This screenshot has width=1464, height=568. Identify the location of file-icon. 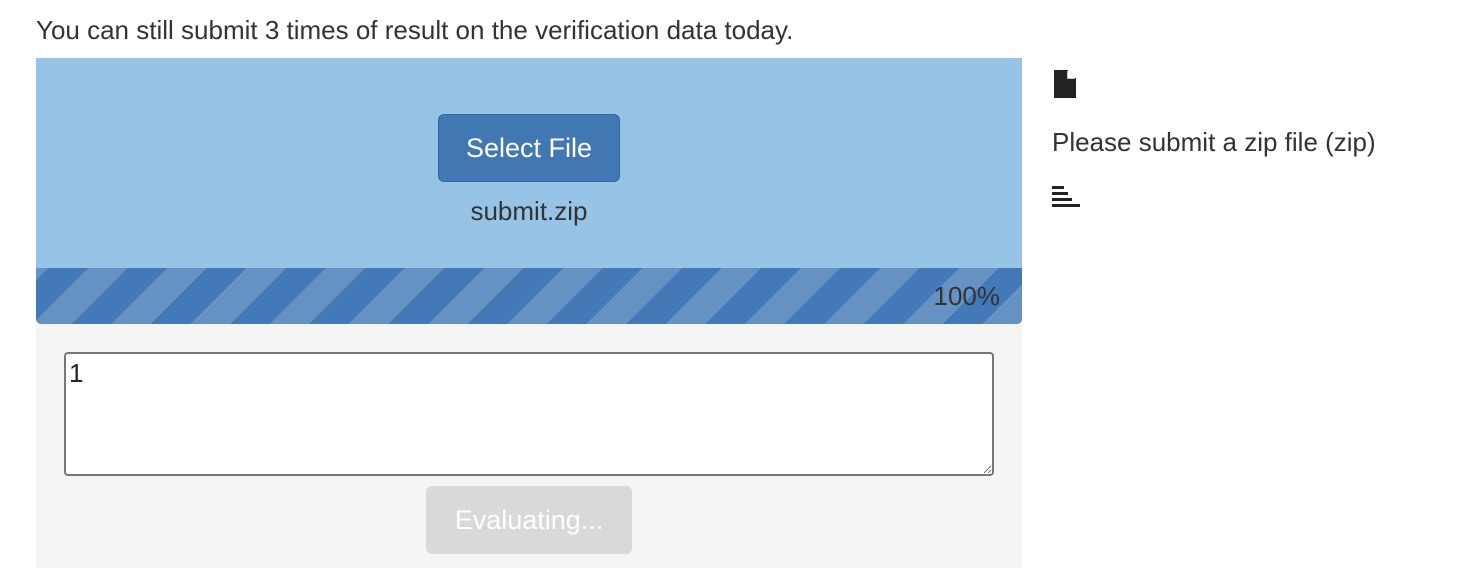
(1065, 84).